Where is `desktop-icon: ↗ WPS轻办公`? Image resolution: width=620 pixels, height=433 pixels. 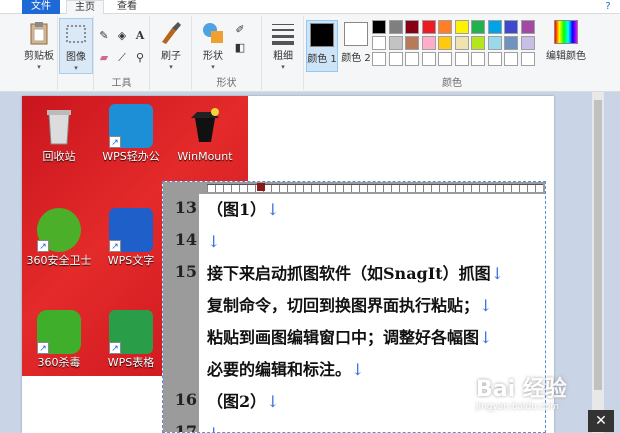 desktop-icon: ↗ WPS轻办公 is located at coordinates (131, 137).